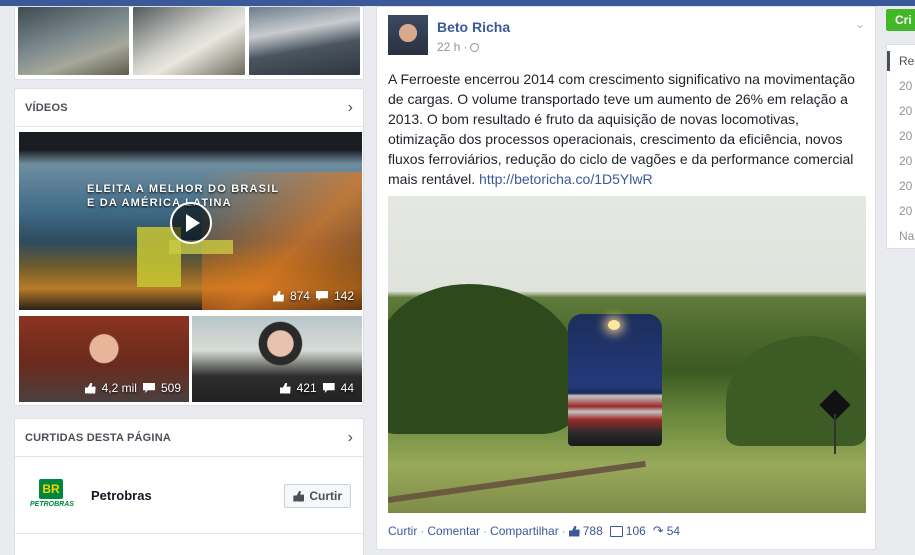  I want to click on video-thumbnail: 421 44, so click(277, 359).